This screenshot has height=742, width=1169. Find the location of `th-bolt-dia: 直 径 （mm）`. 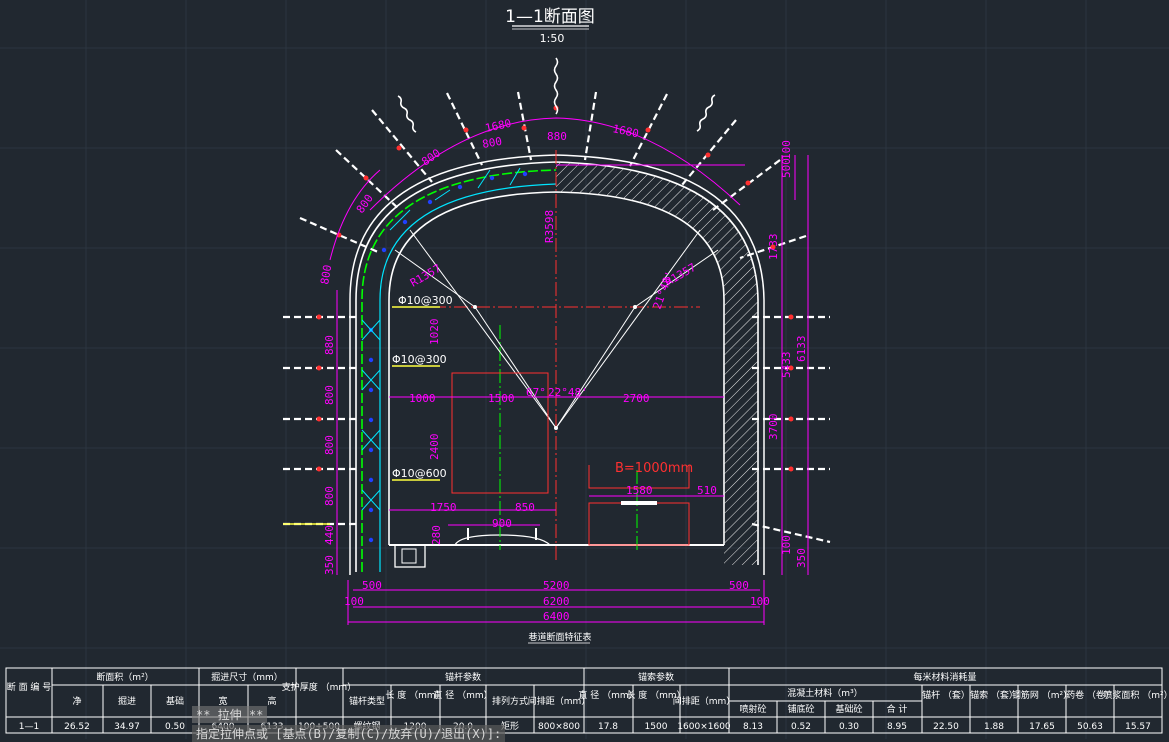

th-bolt-dia: 直 径 （mm） is located at coordinates (462, 695).